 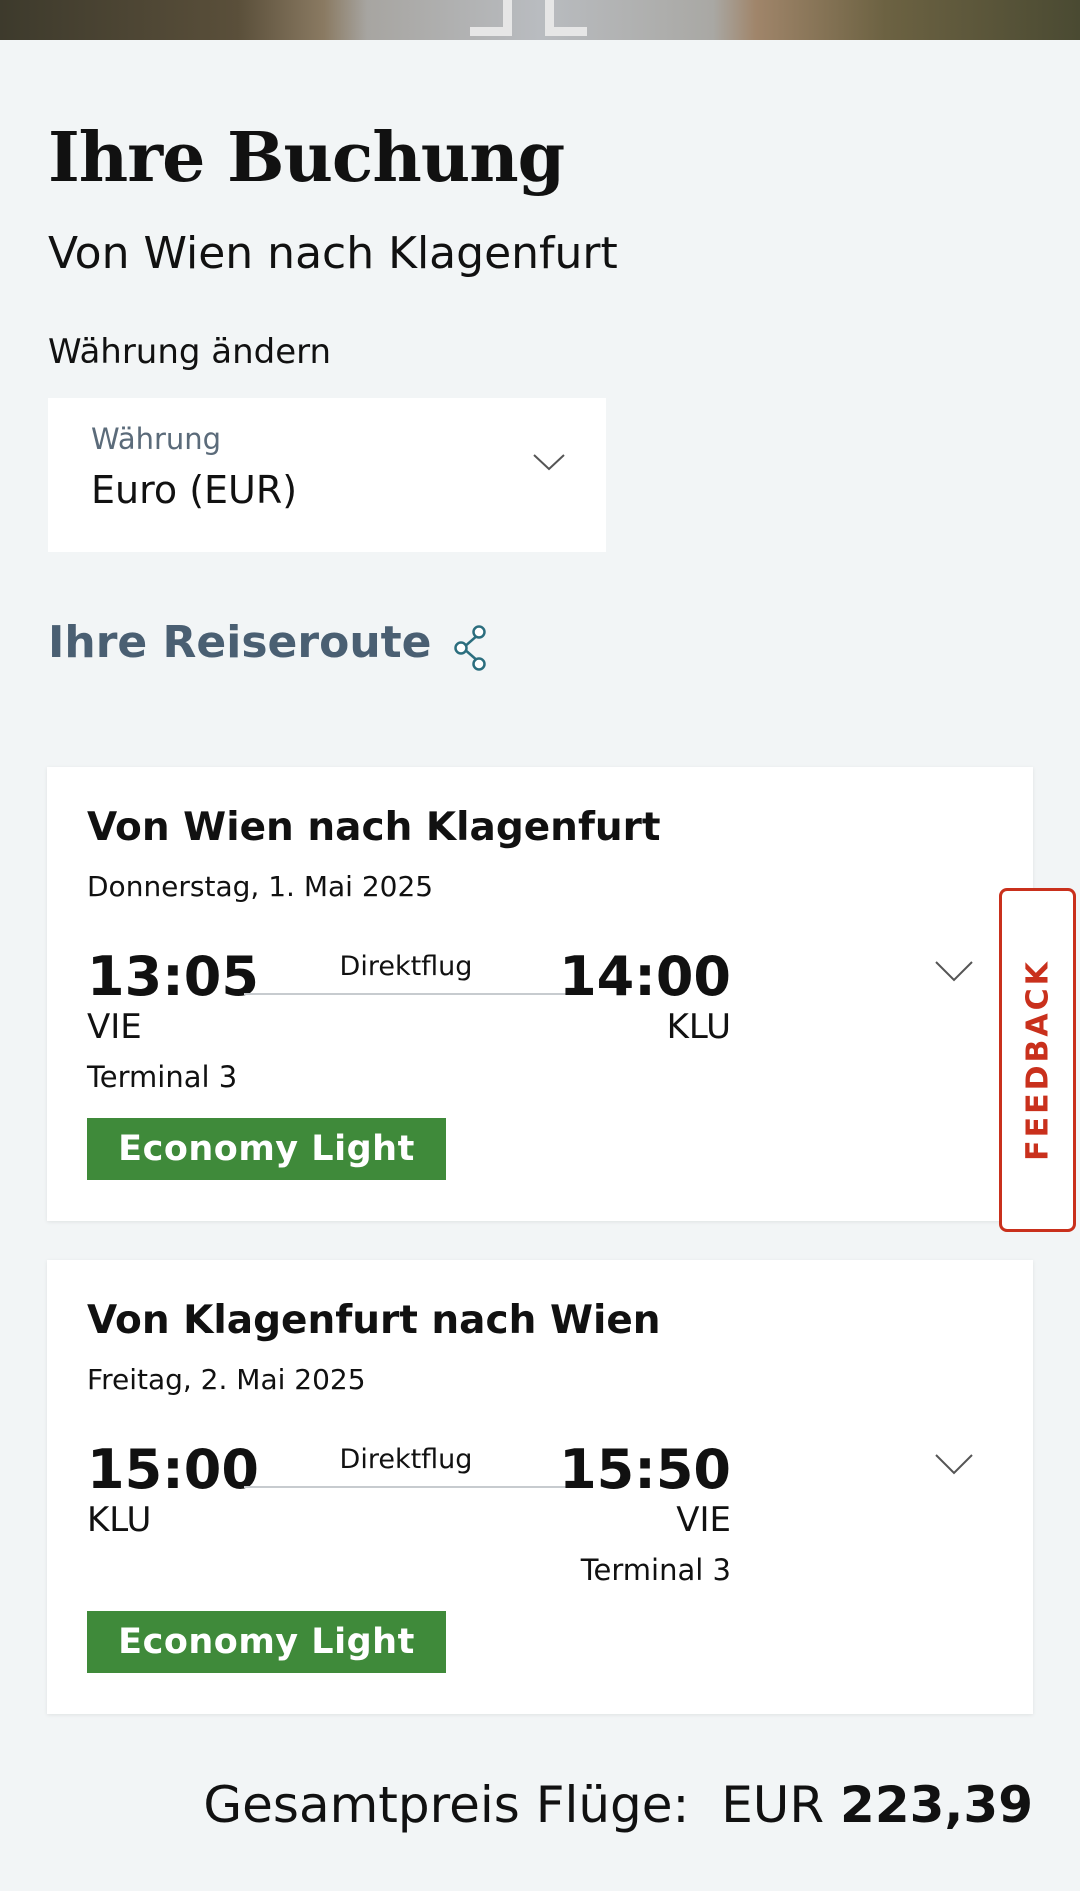 I want to click on departure-time: 15:00, so click(x=173, y=1469).